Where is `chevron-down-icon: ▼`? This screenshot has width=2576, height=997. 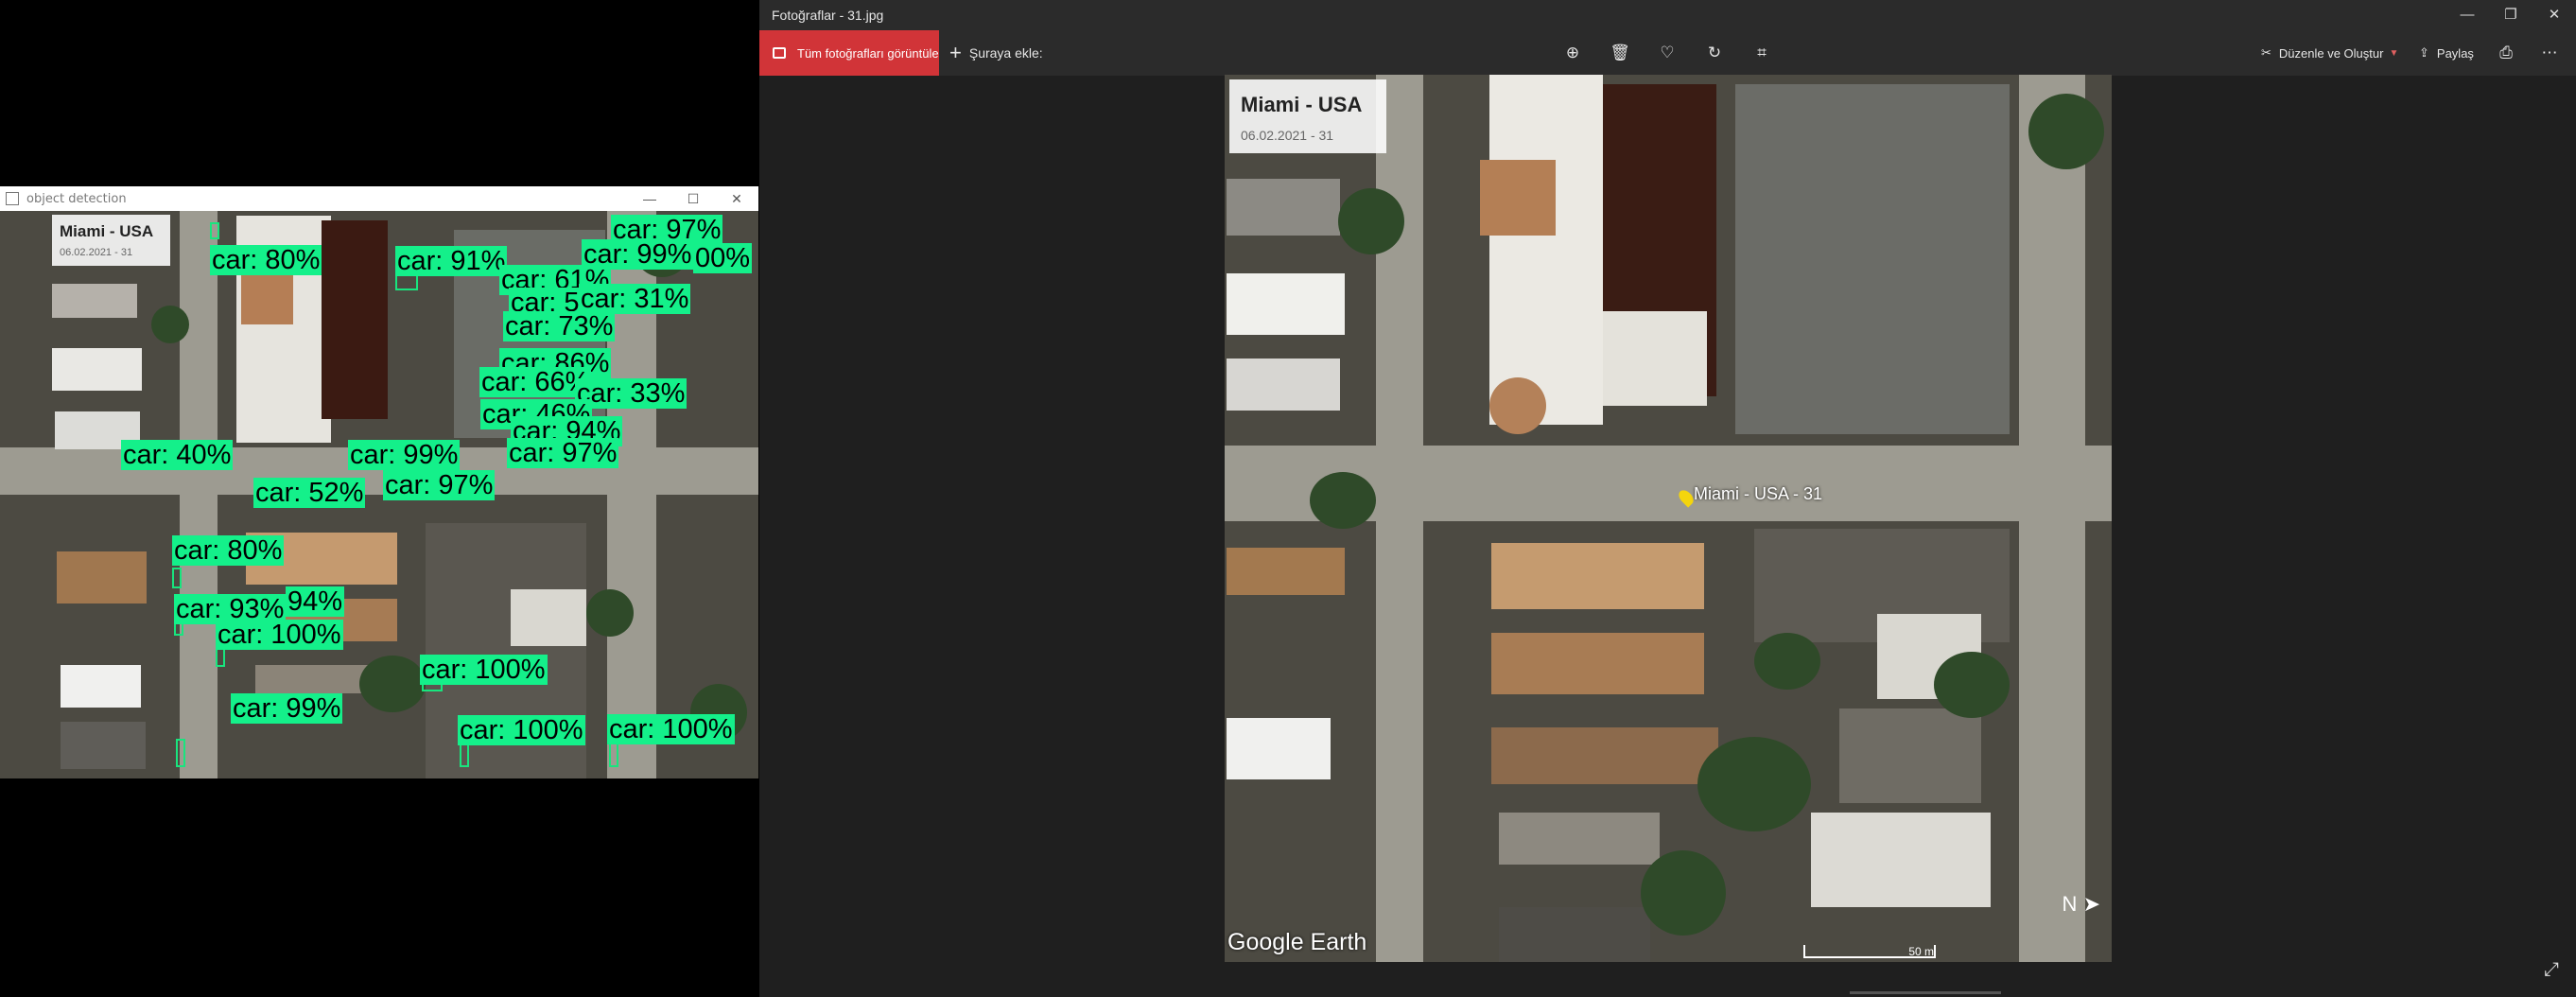
chevron-down-icon: ▼ is located at coordinates (2394, 53).